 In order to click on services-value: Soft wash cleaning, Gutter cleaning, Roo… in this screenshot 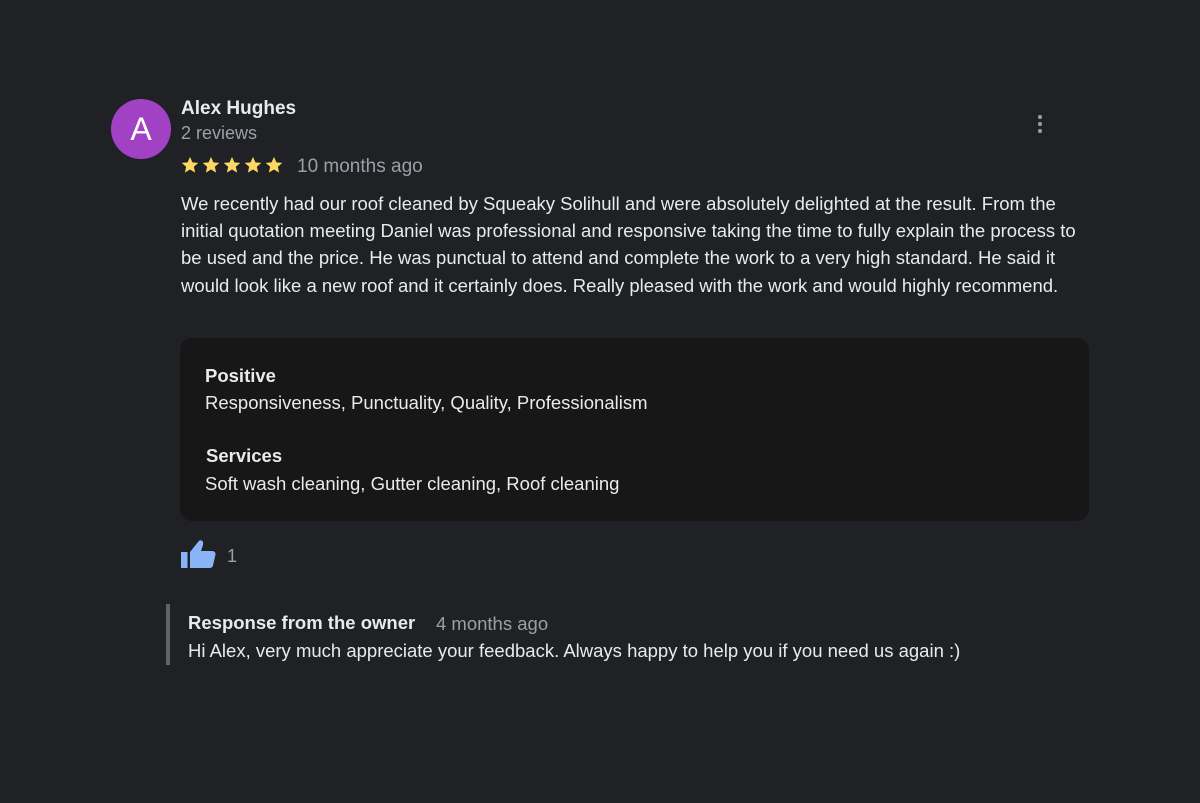, I will do `click(412, 483)`.